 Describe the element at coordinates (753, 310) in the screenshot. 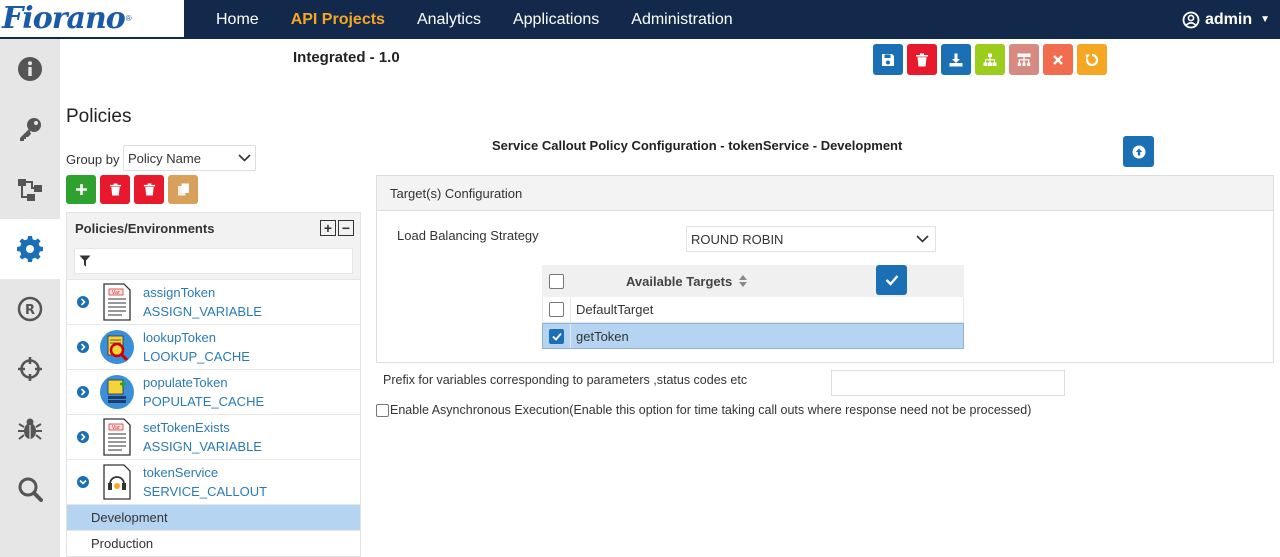

I see `target-row-defaulttarget: DefaultTarget` at that location.